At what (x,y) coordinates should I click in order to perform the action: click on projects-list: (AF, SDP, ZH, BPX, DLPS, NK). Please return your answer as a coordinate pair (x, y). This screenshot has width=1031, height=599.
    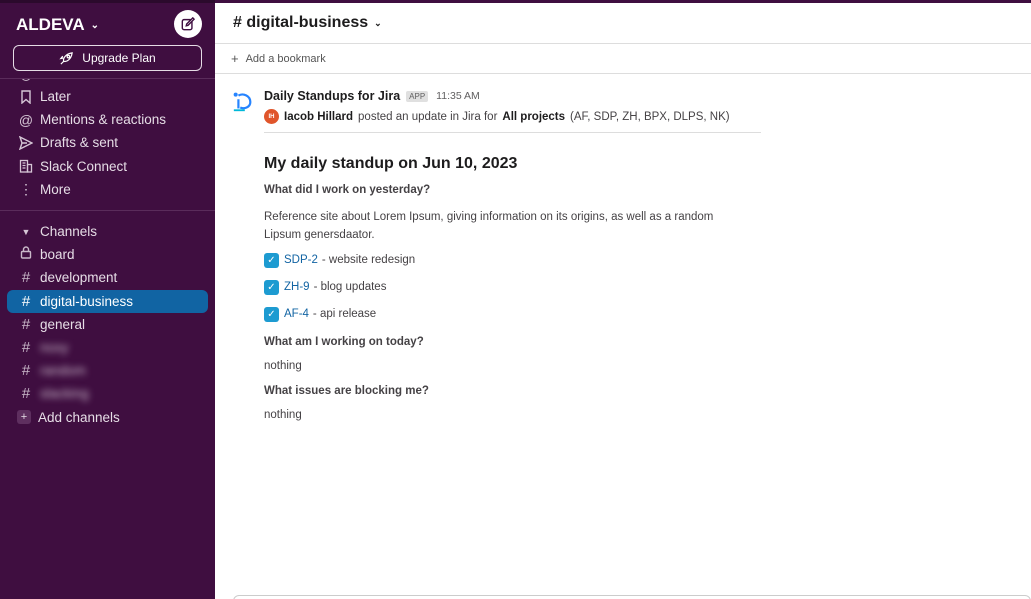
    Looking at the image, I should click on (650, 116).